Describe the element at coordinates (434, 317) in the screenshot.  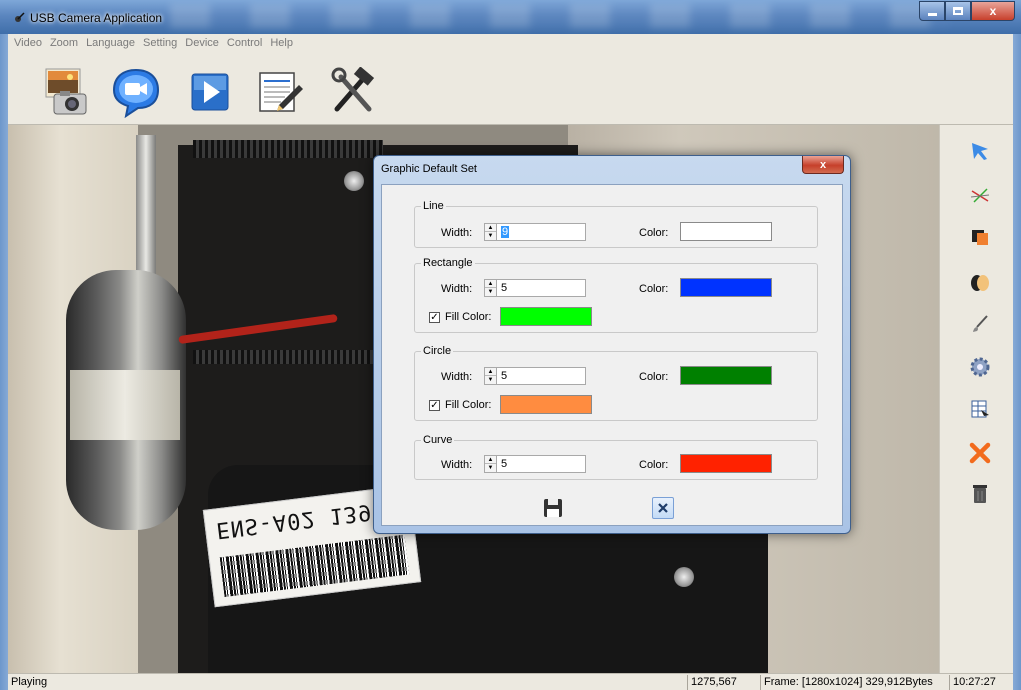
I see `rectangle-fill-checkbox: ✓` at that location.